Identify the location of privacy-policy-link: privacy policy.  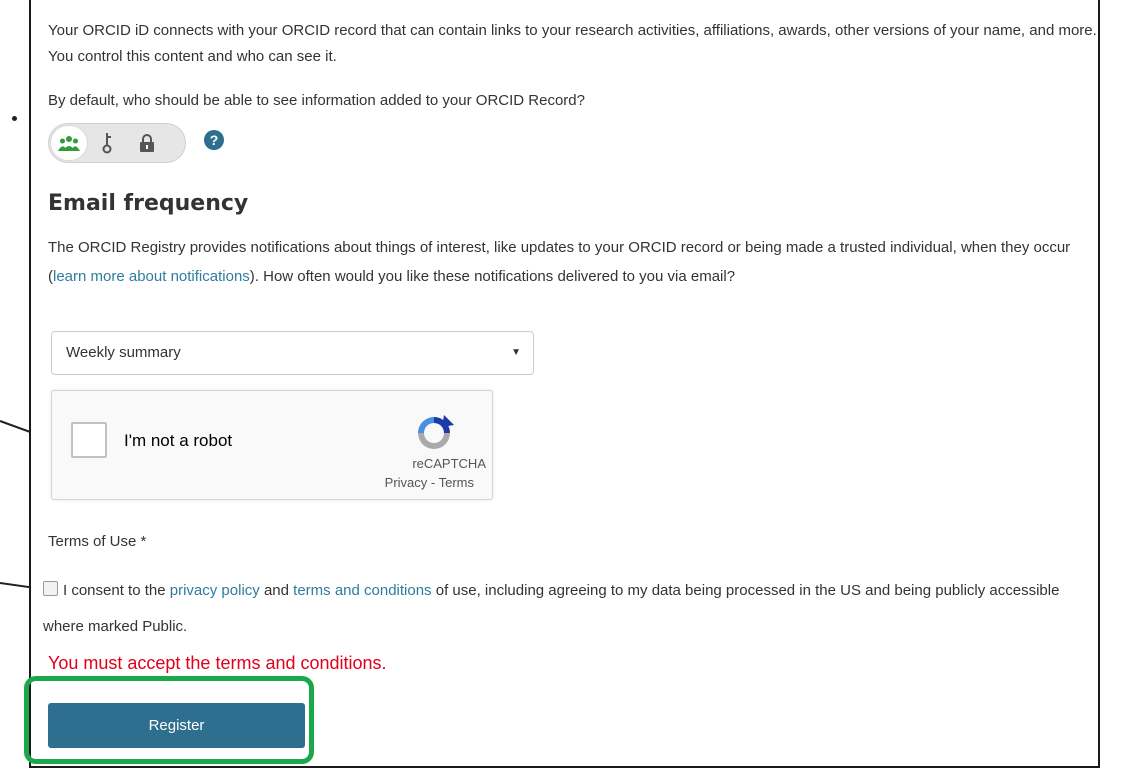
(215, 590).